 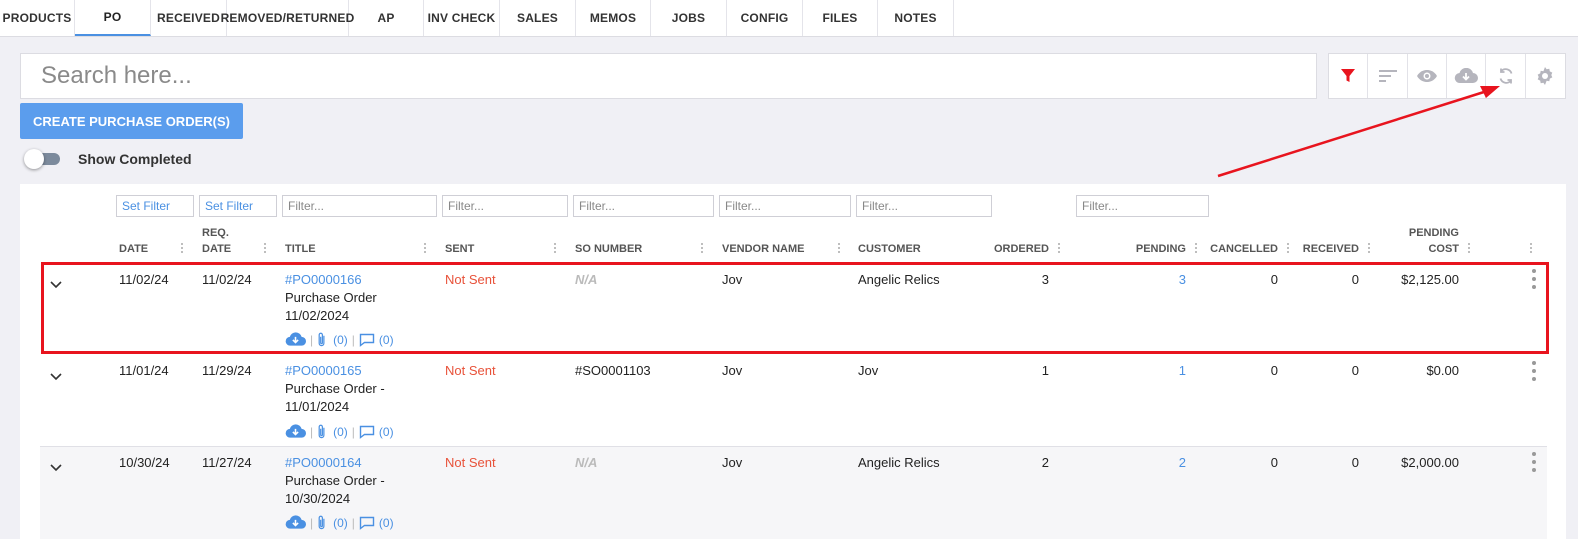 I want to click on settings-button, so click(x=1545, y=76).